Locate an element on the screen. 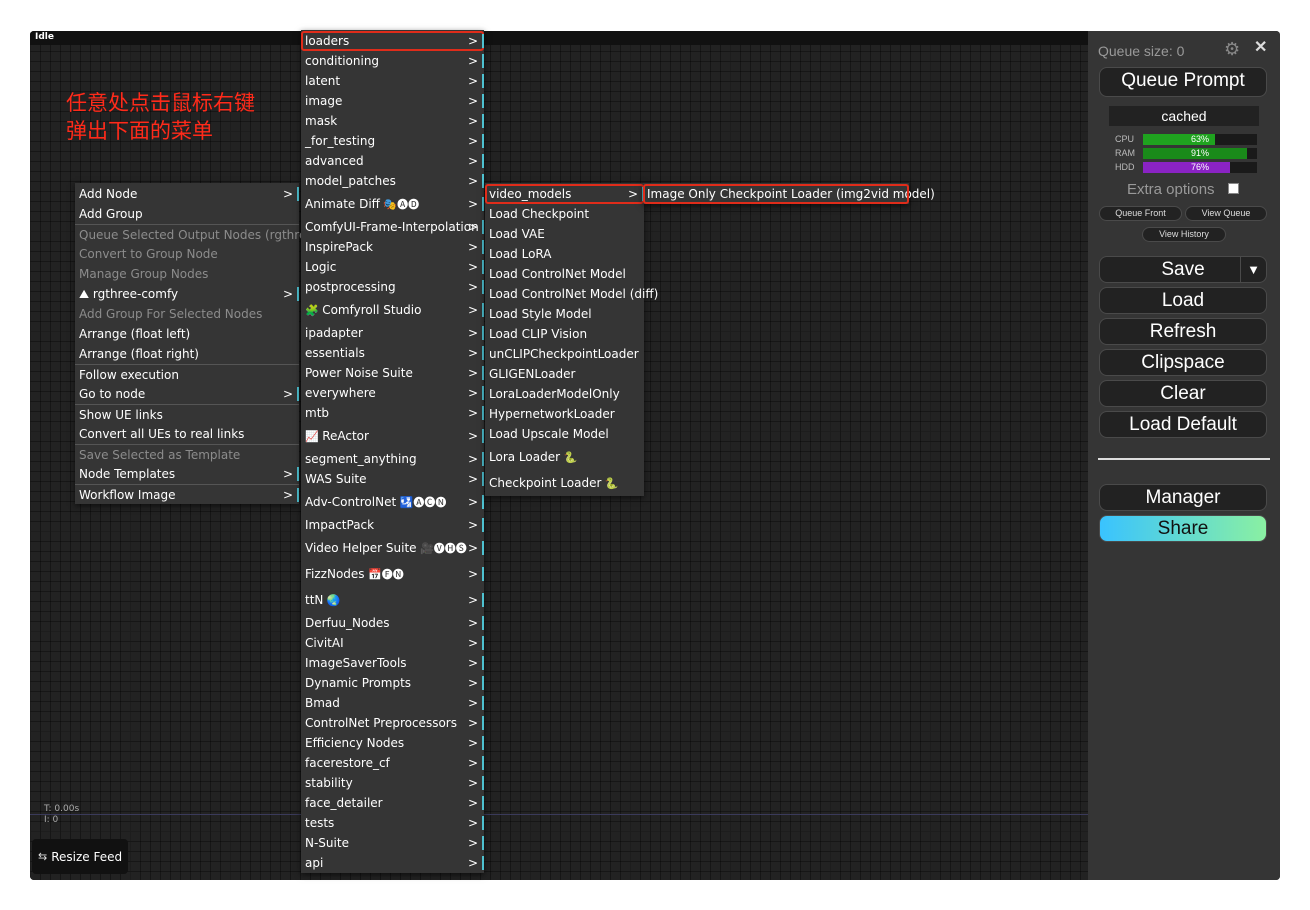 The image size is (1310, 910). menu-item-loraloadermodelonly: LoraLoaderModelOnly is located at coordinates (564, 394).